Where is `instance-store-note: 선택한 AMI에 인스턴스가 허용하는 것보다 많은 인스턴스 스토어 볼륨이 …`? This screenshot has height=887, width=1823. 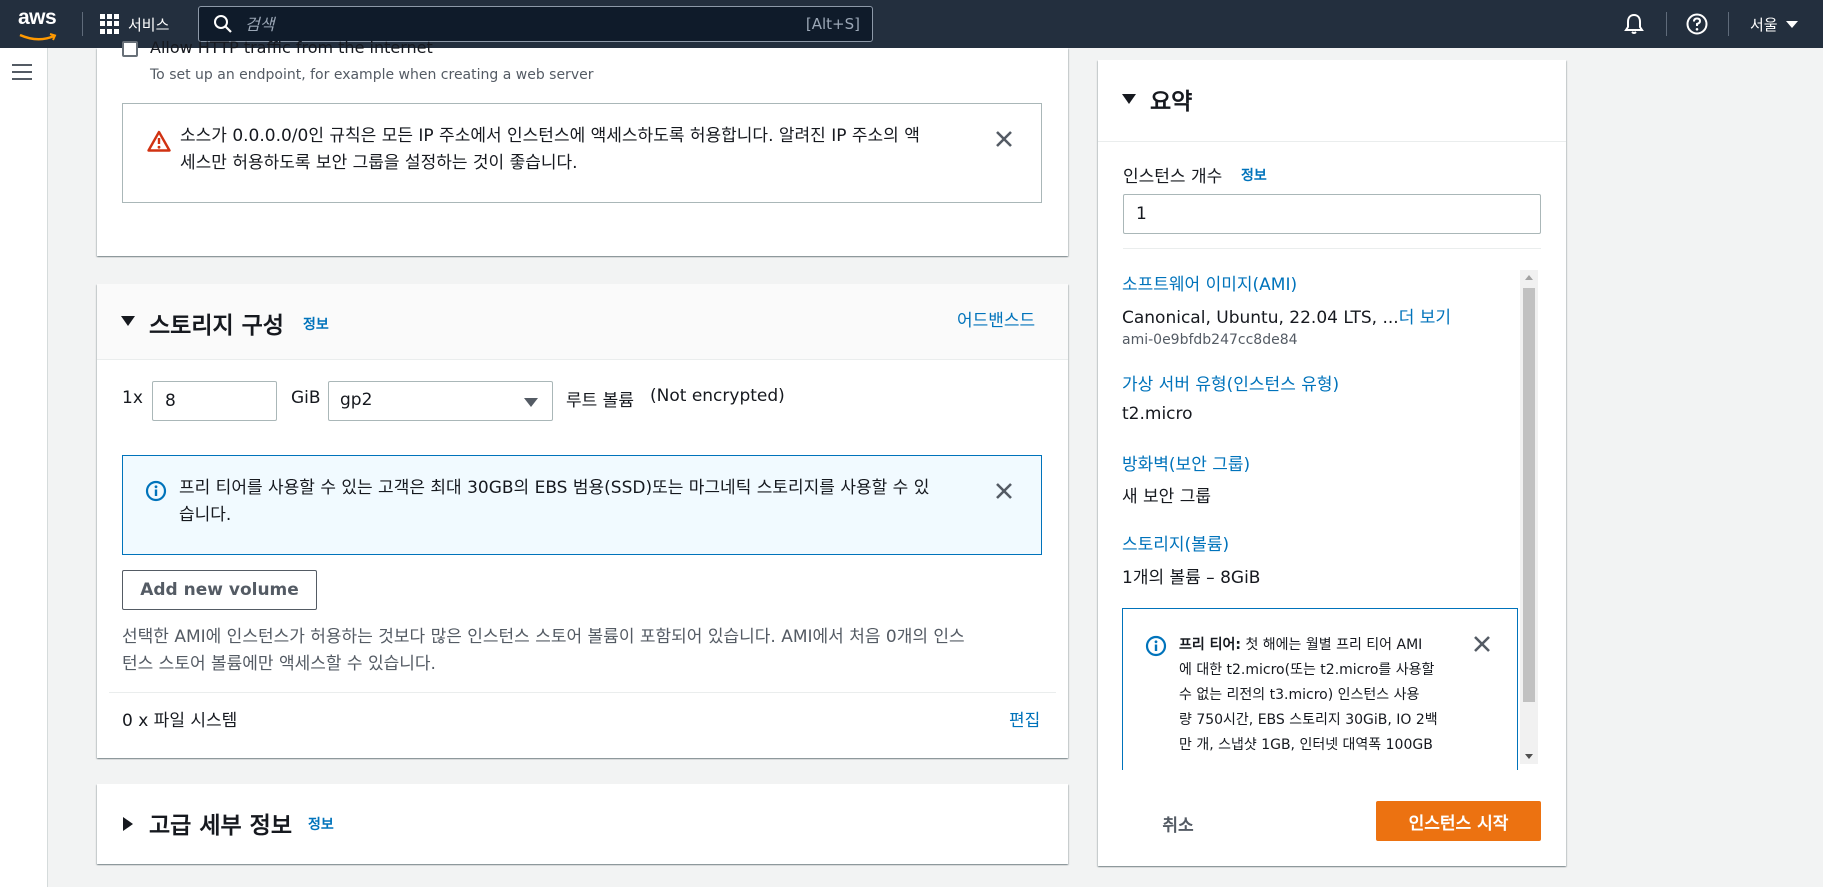 instance-store-note: 선택한 AMI에 인스턴스가 허용하는 것보다 많은 인스턴스 스토어 볼륨이 … is located at coordinates (582, 651).